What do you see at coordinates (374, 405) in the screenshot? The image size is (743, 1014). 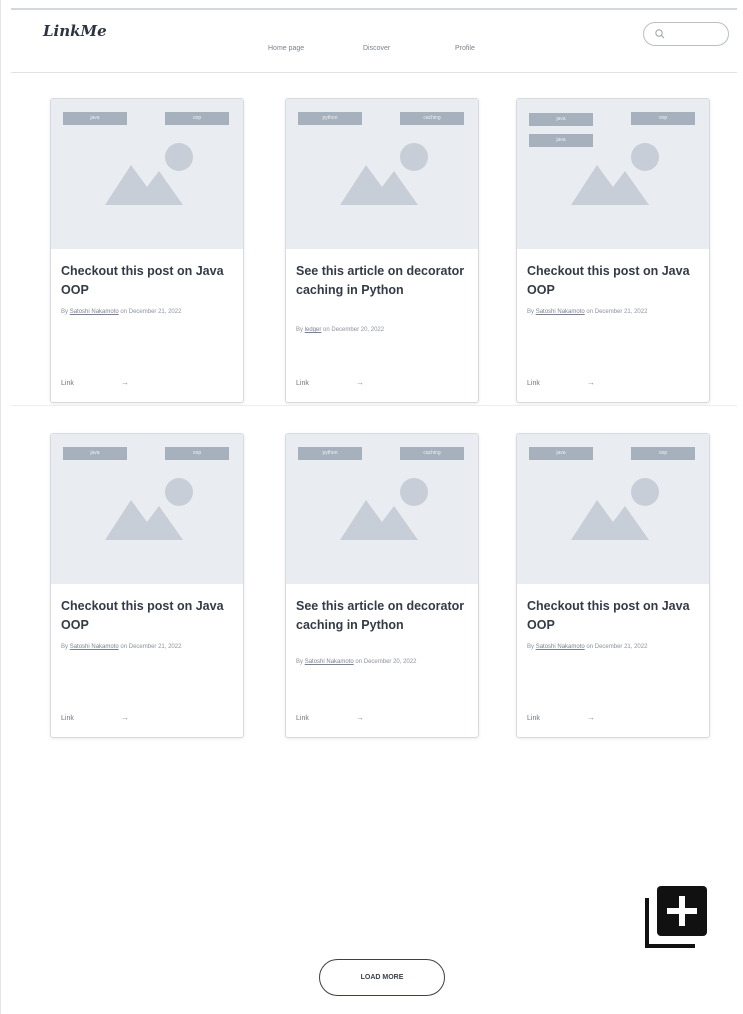 I see `row-divider` at bounding box center [374, 405].